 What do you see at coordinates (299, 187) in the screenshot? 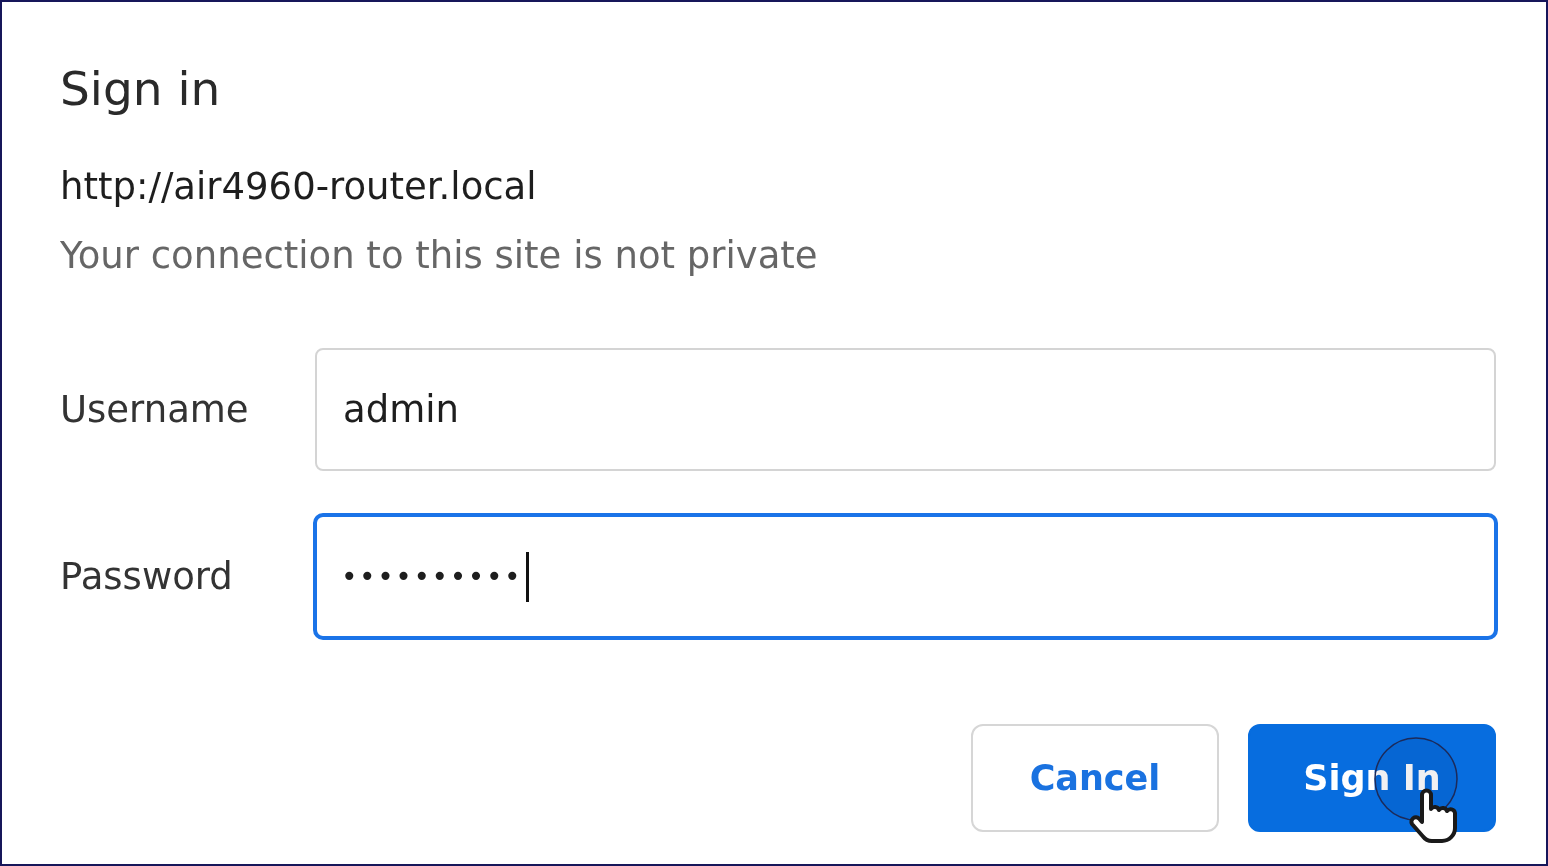
I see `site-url: http://air4960-router.local` at bounding box center [299, 187].